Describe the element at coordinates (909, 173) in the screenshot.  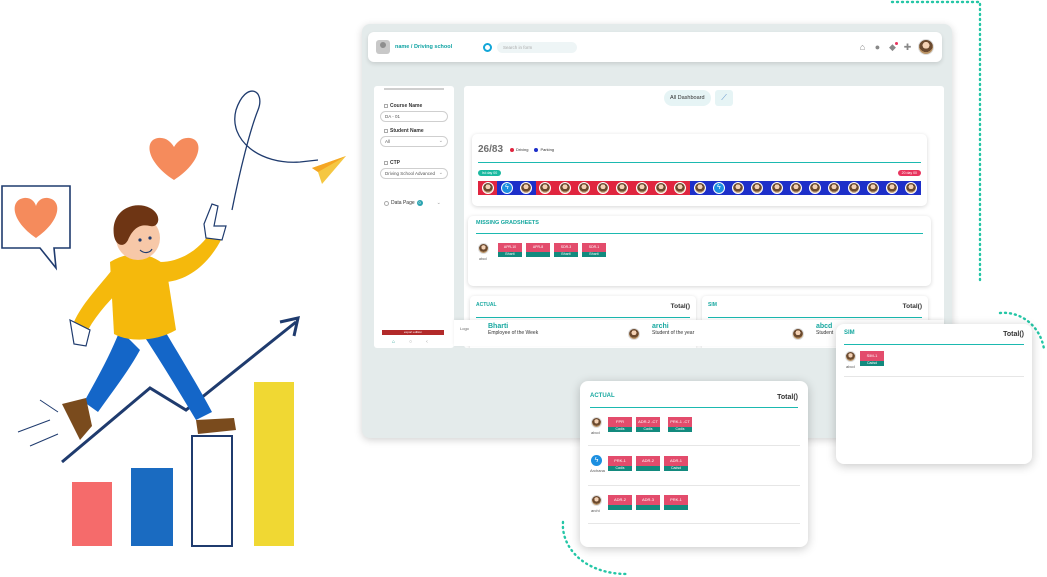
I see `end-pill: 20 day 00` at that location.